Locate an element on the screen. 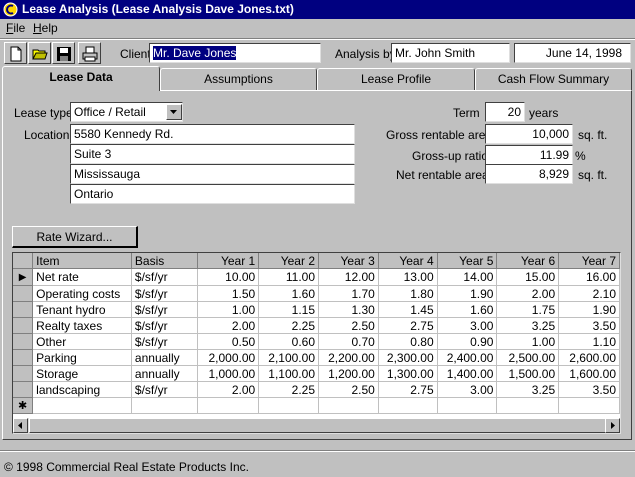 This screenshot has height=477, width=635. net-area-field: 8,929 is located at coordinates (529, 174).